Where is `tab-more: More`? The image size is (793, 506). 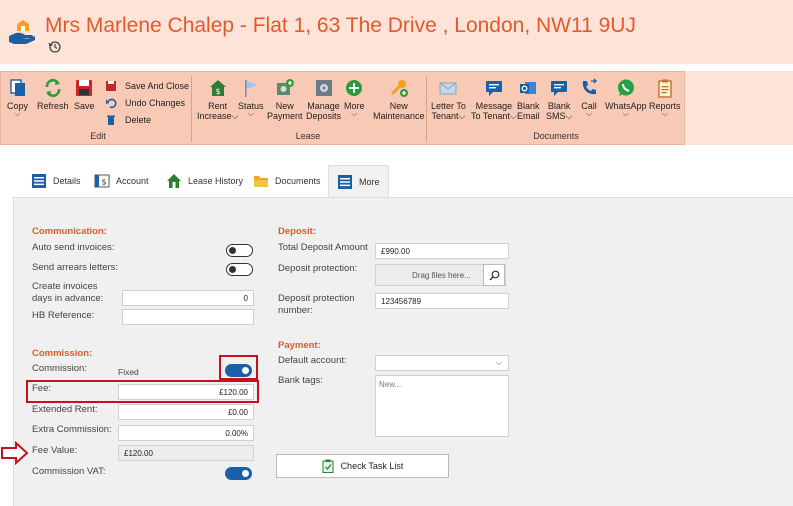
tab-more: More is located at coordinates (358, 181).